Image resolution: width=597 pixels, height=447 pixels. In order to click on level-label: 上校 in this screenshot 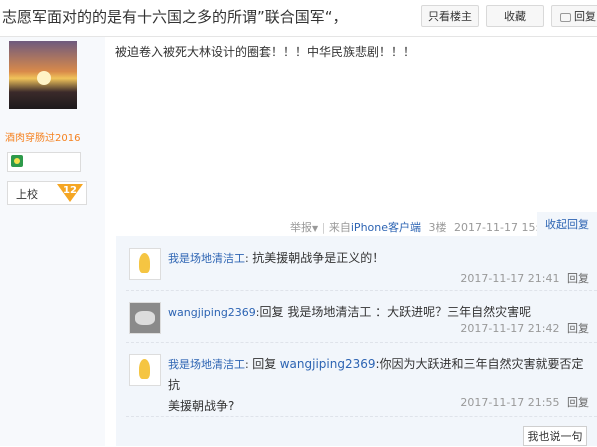, I will do `click(27, 194)`.